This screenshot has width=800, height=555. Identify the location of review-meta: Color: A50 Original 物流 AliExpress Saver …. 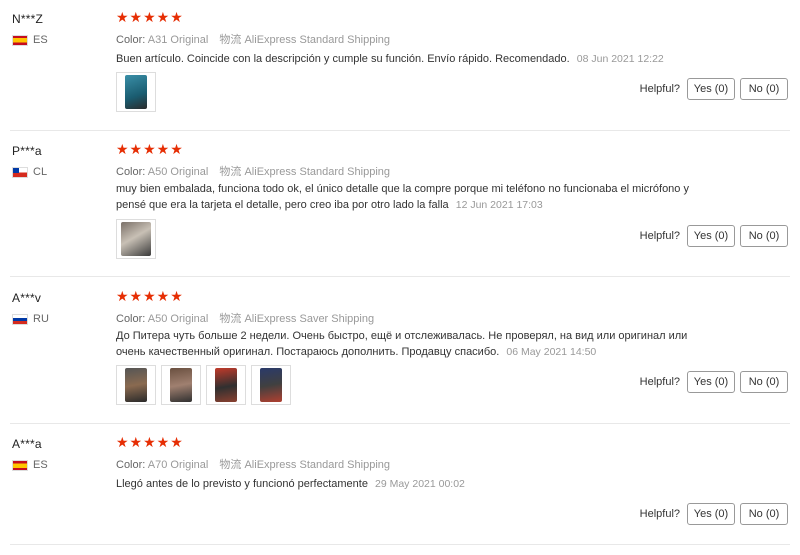
(245, 318).